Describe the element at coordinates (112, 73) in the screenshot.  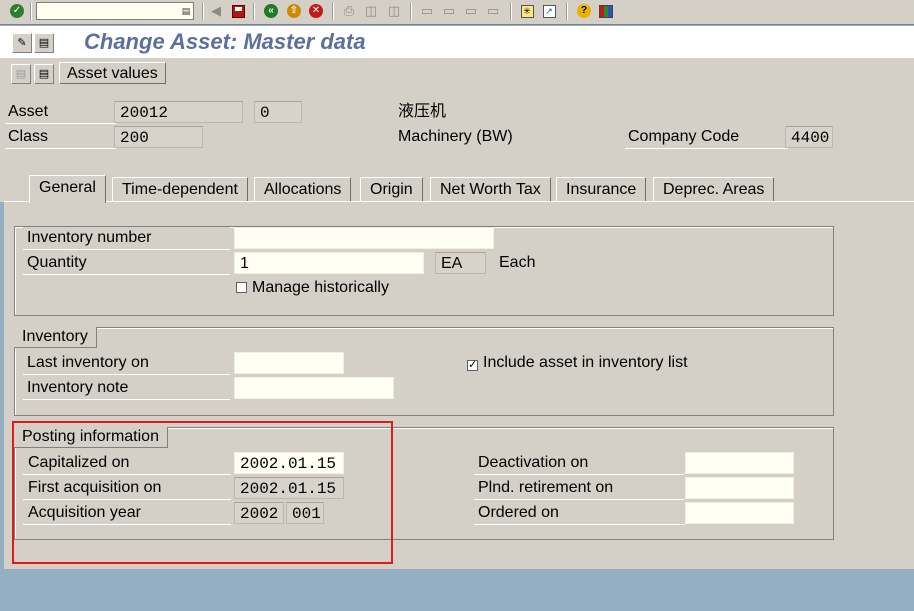
I see `asset-values-button: Asset values` at that location.